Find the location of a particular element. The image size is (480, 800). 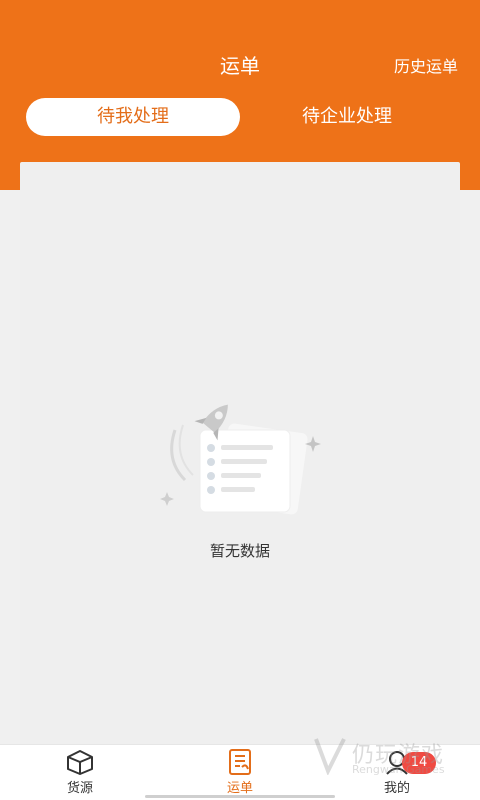

history-waybill-link: 历史运单 is located at coordinates (426, 65).